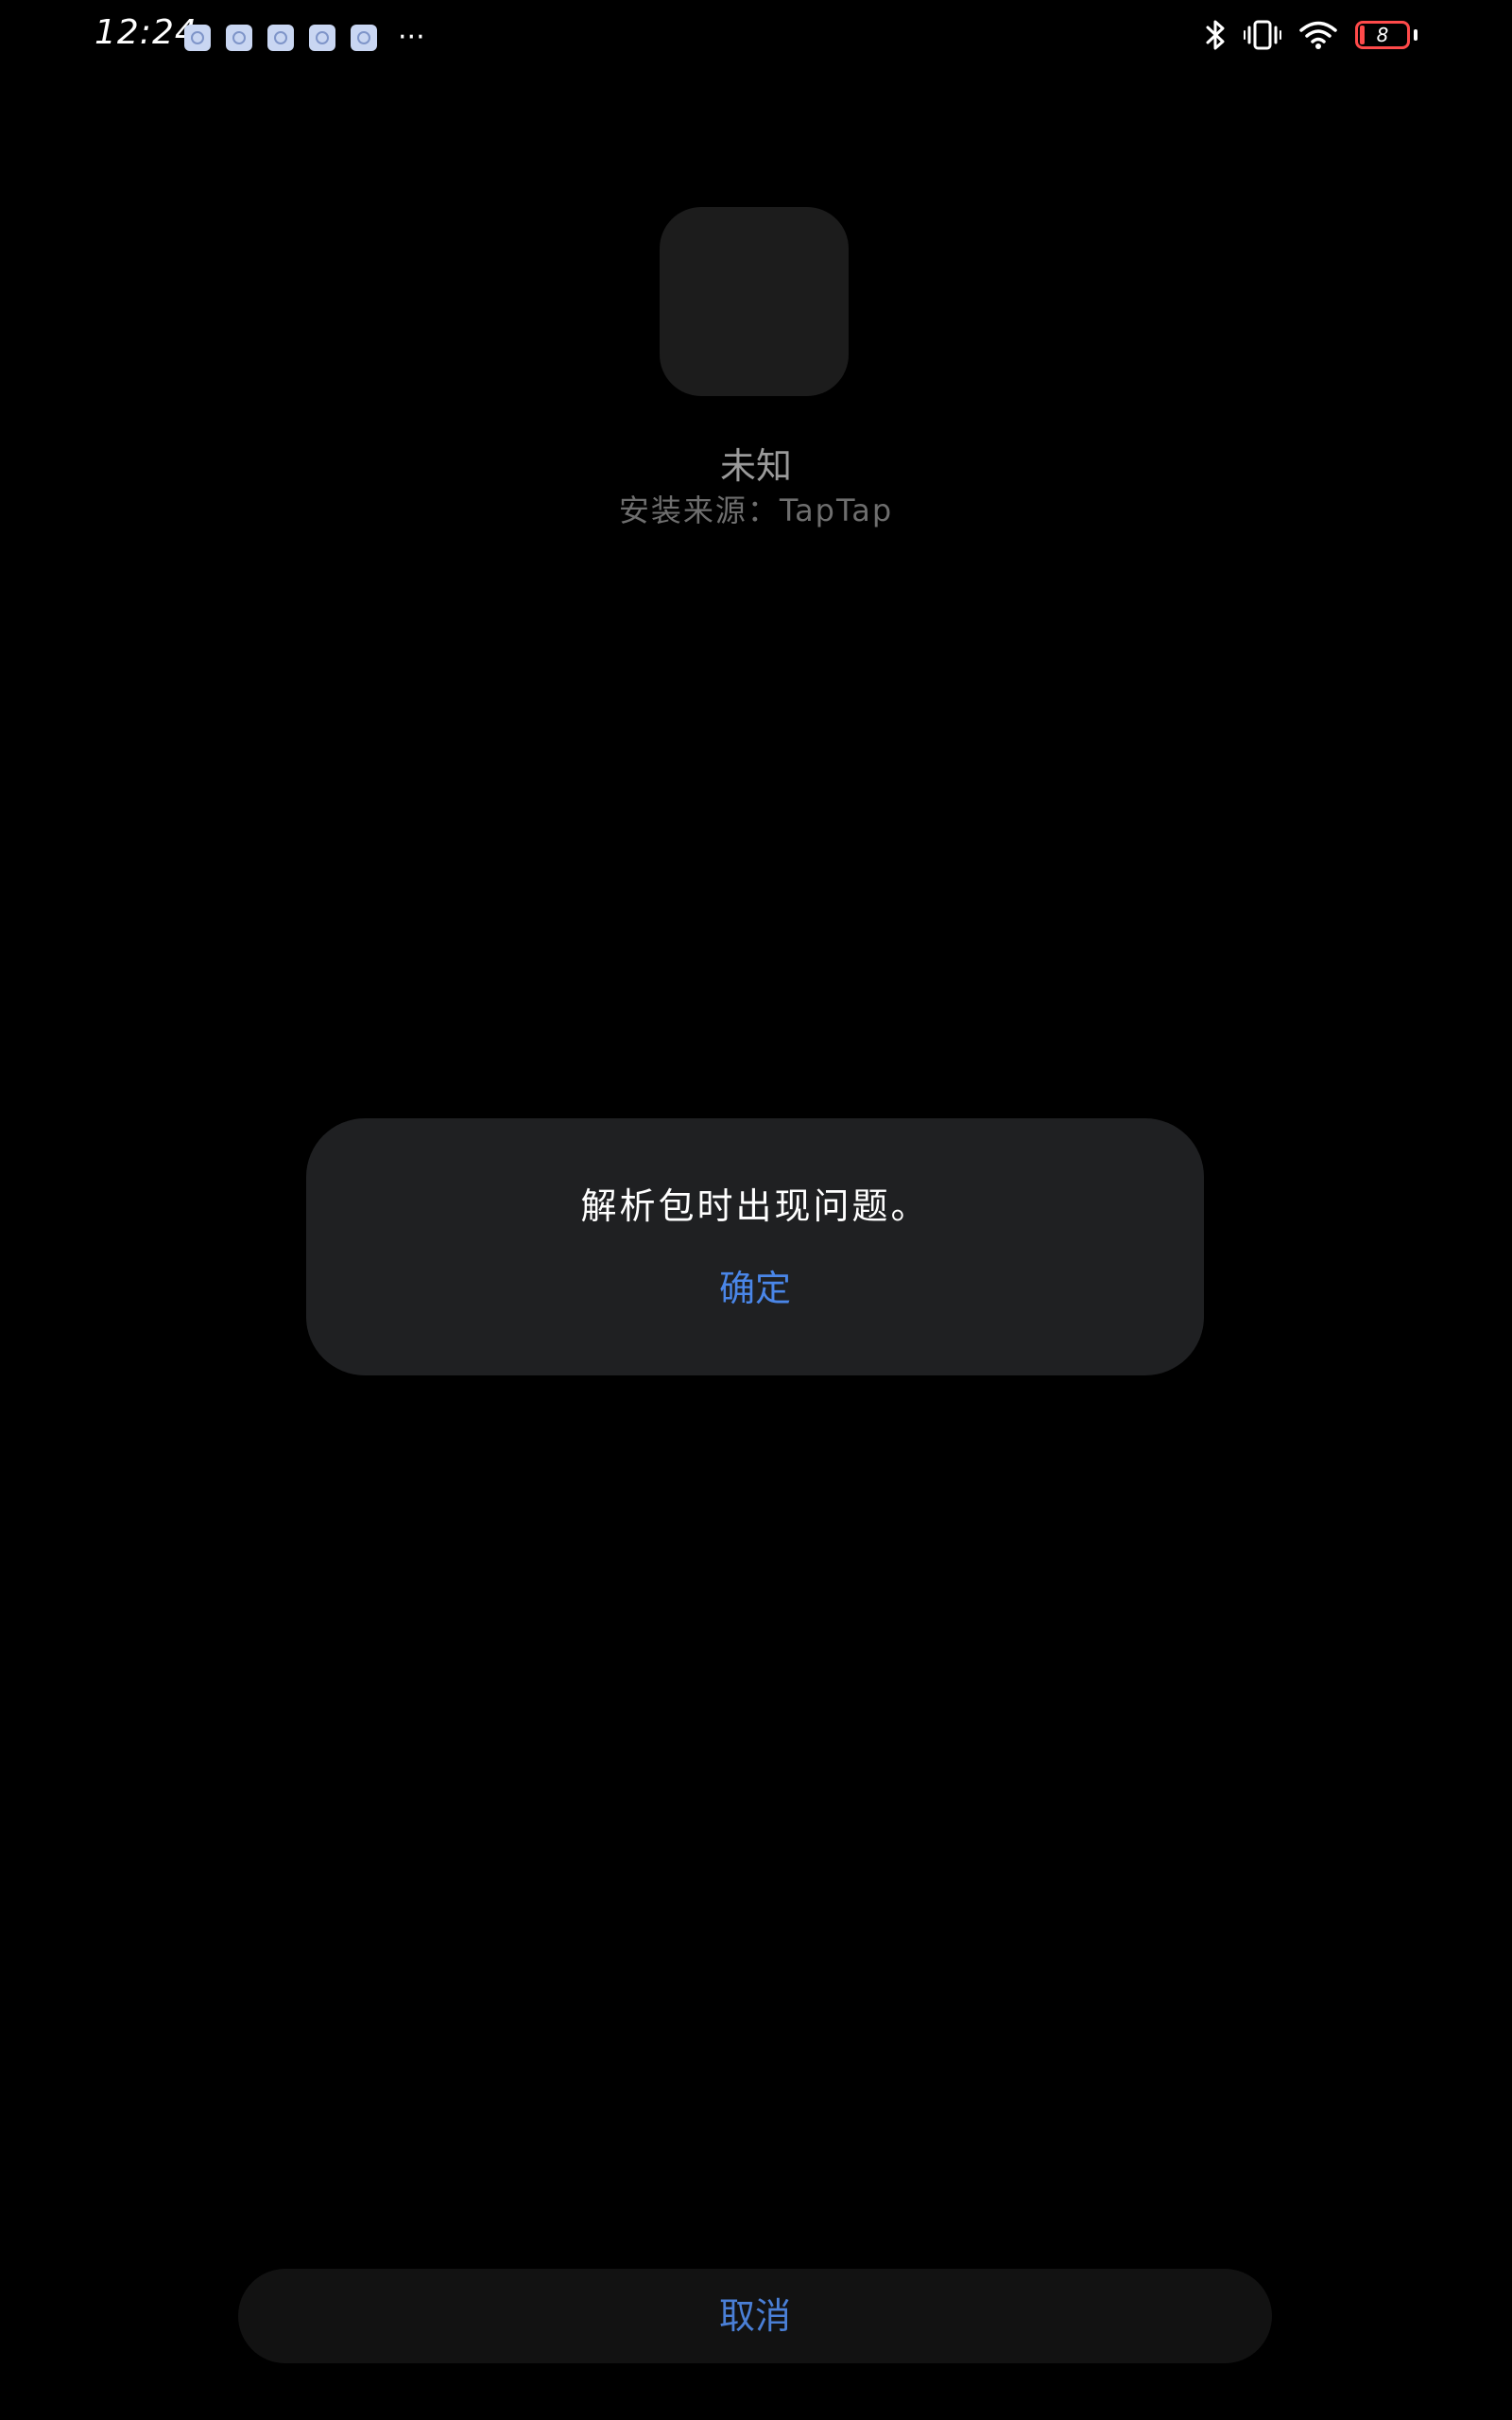  I want to click on more-notifications-icon: ···, so click(411, 37).